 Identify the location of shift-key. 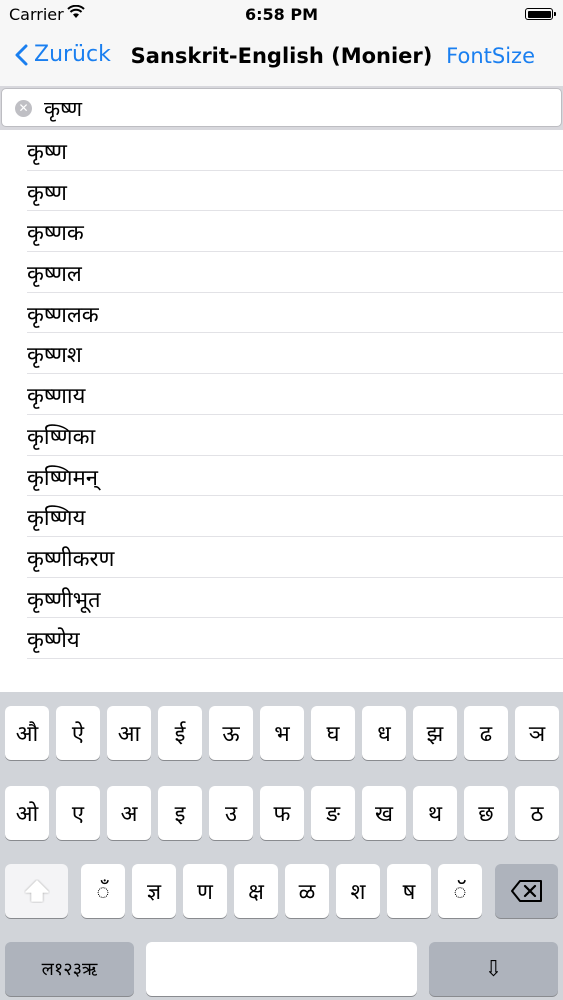
(36, 891).